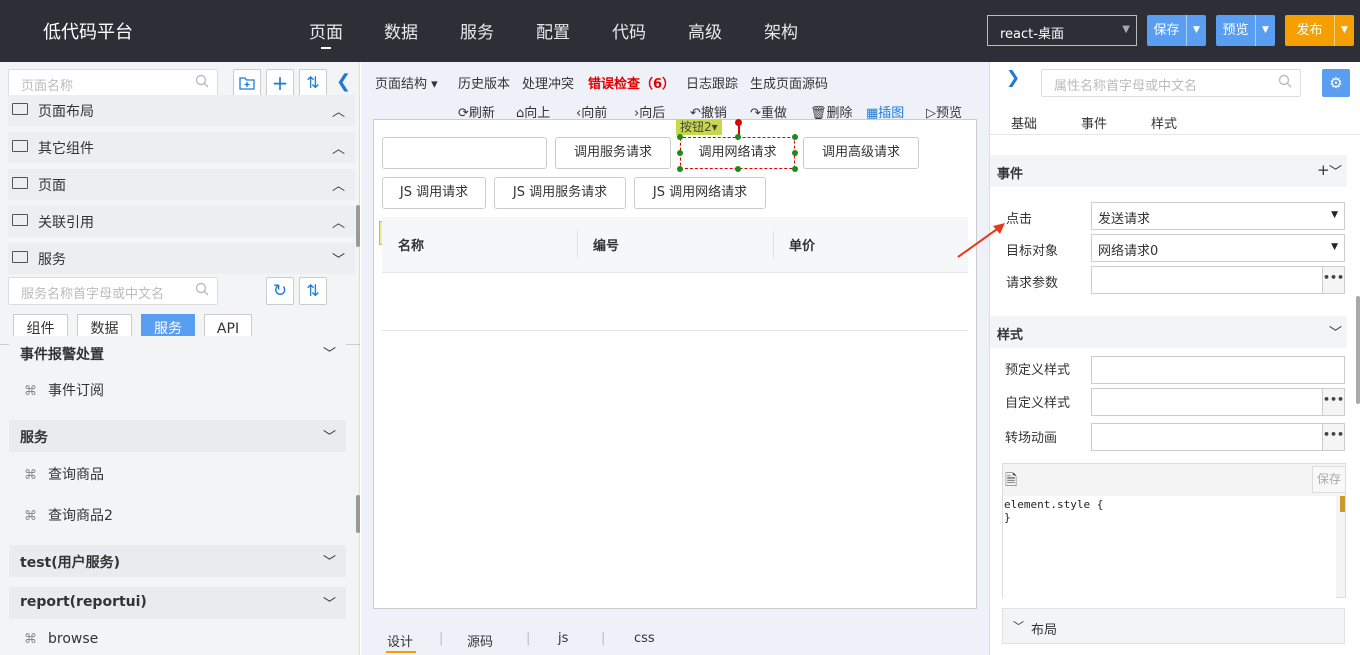 This screenshot has width=1360, height=655. I want to click on tab-style: 样式, so click(1164, 122).